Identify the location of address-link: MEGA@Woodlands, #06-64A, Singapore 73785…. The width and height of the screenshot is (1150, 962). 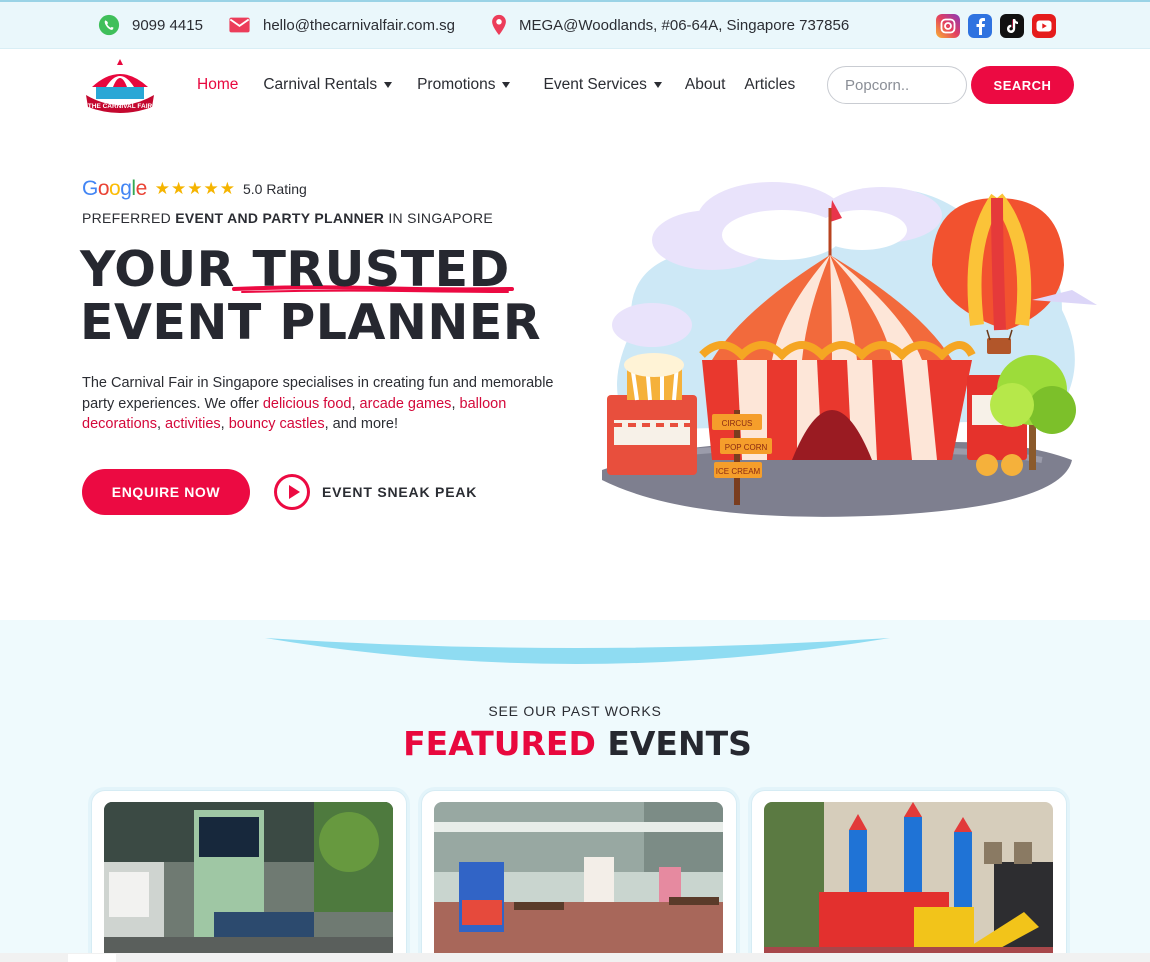
(669, 25).